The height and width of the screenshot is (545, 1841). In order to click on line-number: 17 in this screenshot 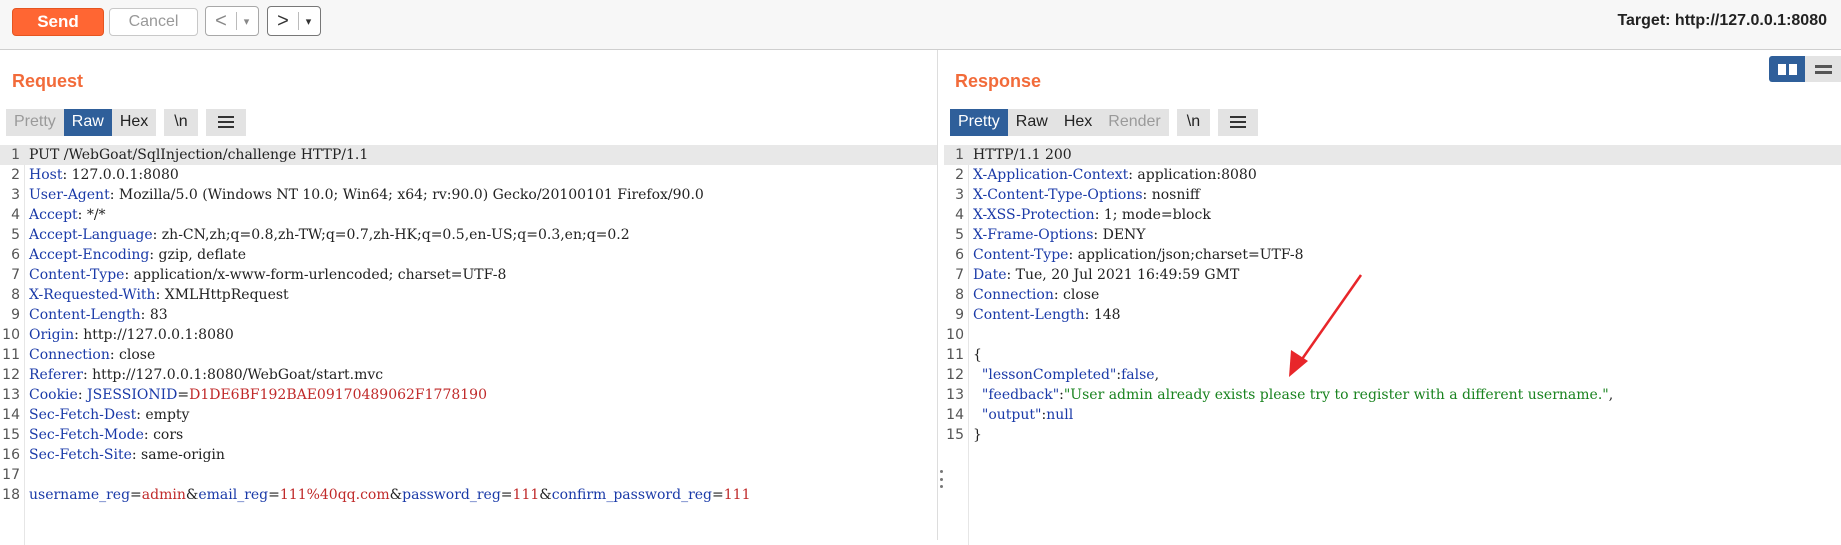, I will do `click(11, 475)`.